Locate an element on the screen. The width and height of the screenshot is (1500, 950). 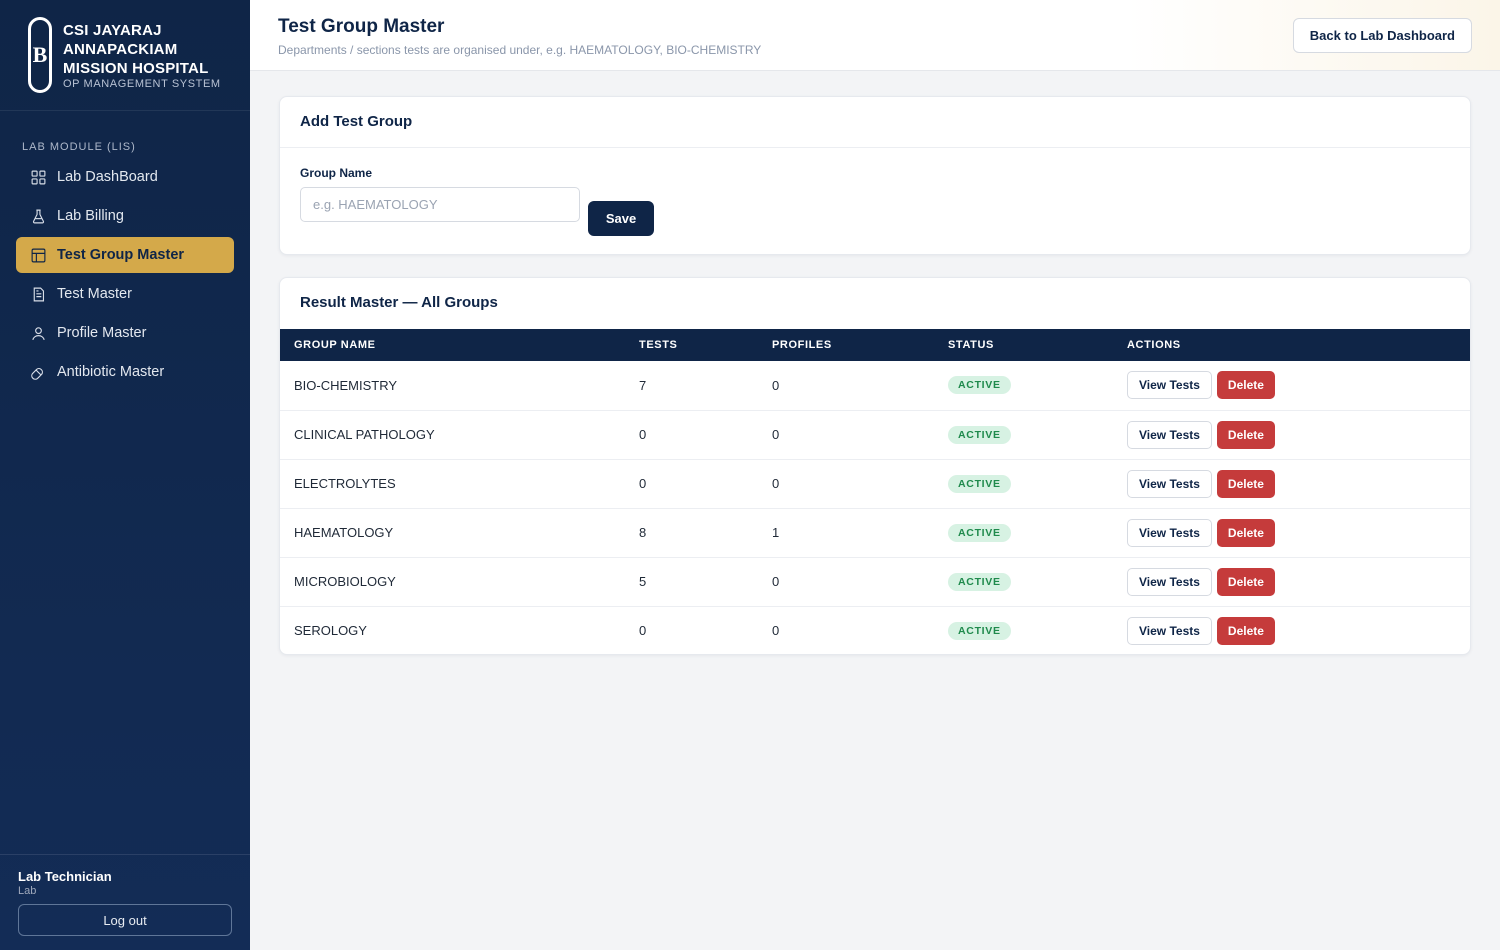
column-header: STATUS is located at coordinates (971, 345).